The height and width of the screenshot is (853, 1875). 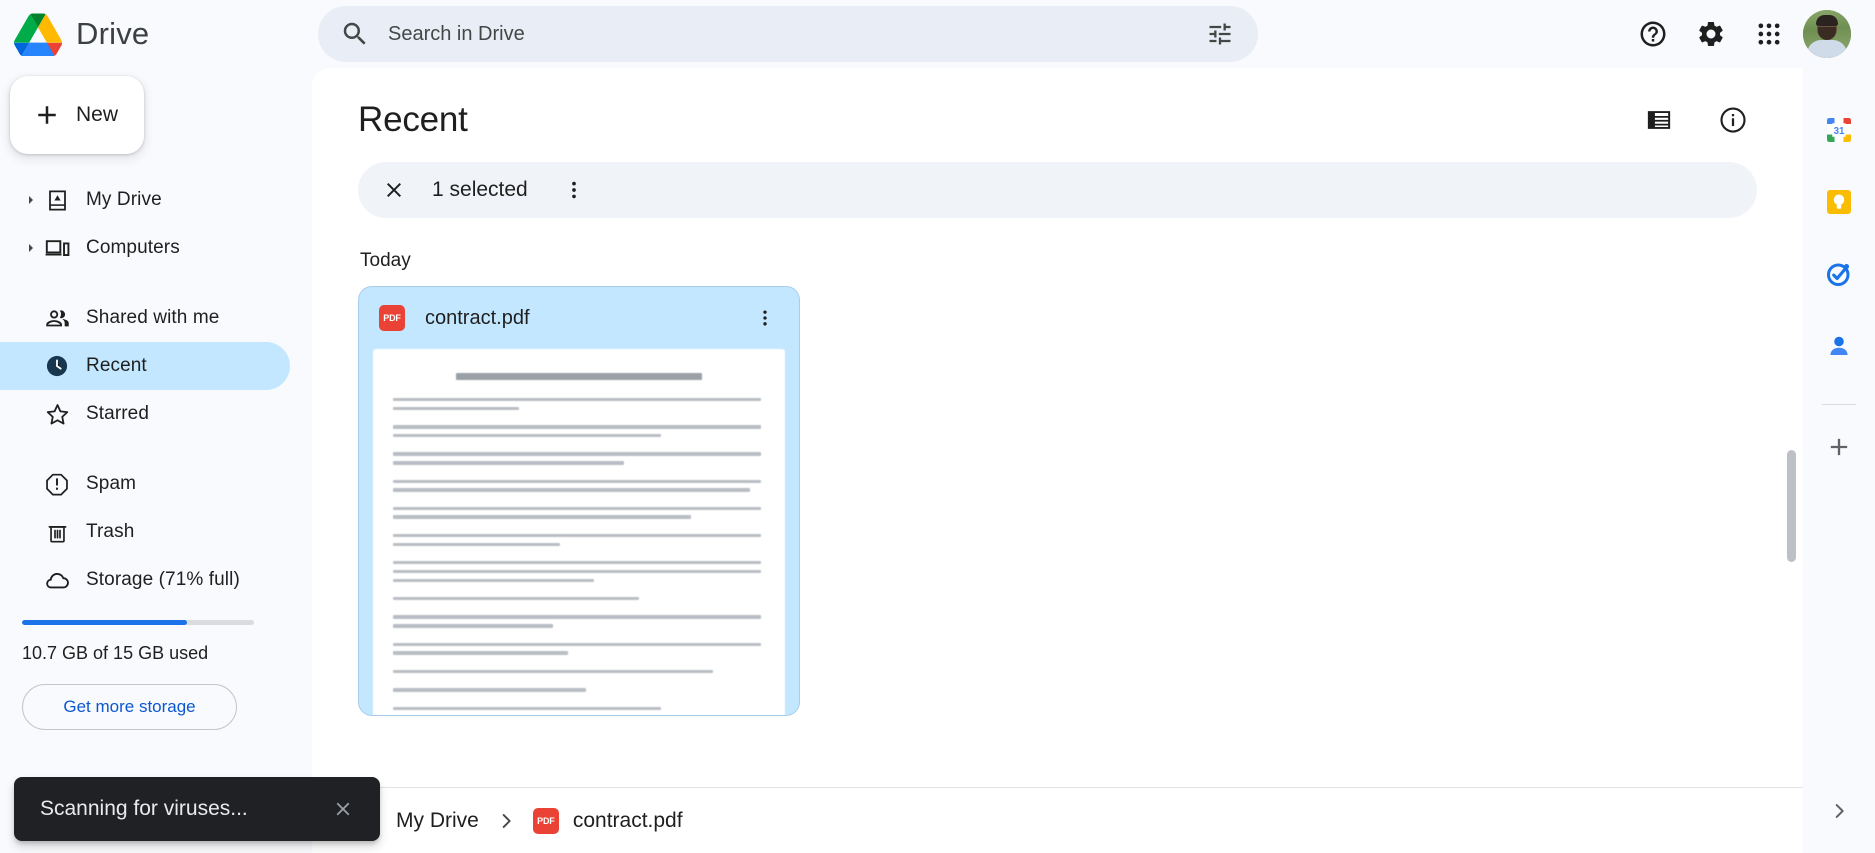 What do you see at coordinates (1696, 120) in the screenshot?
I see `main-header-actions` at bounding box center [1696, 120].